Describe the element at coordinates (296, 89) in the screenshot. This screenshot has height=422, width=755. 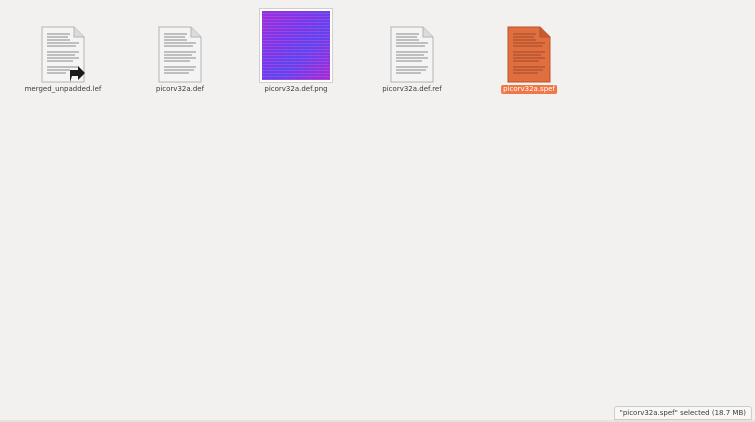
I see `file-name-label: picorv32a.def.png` at that location.